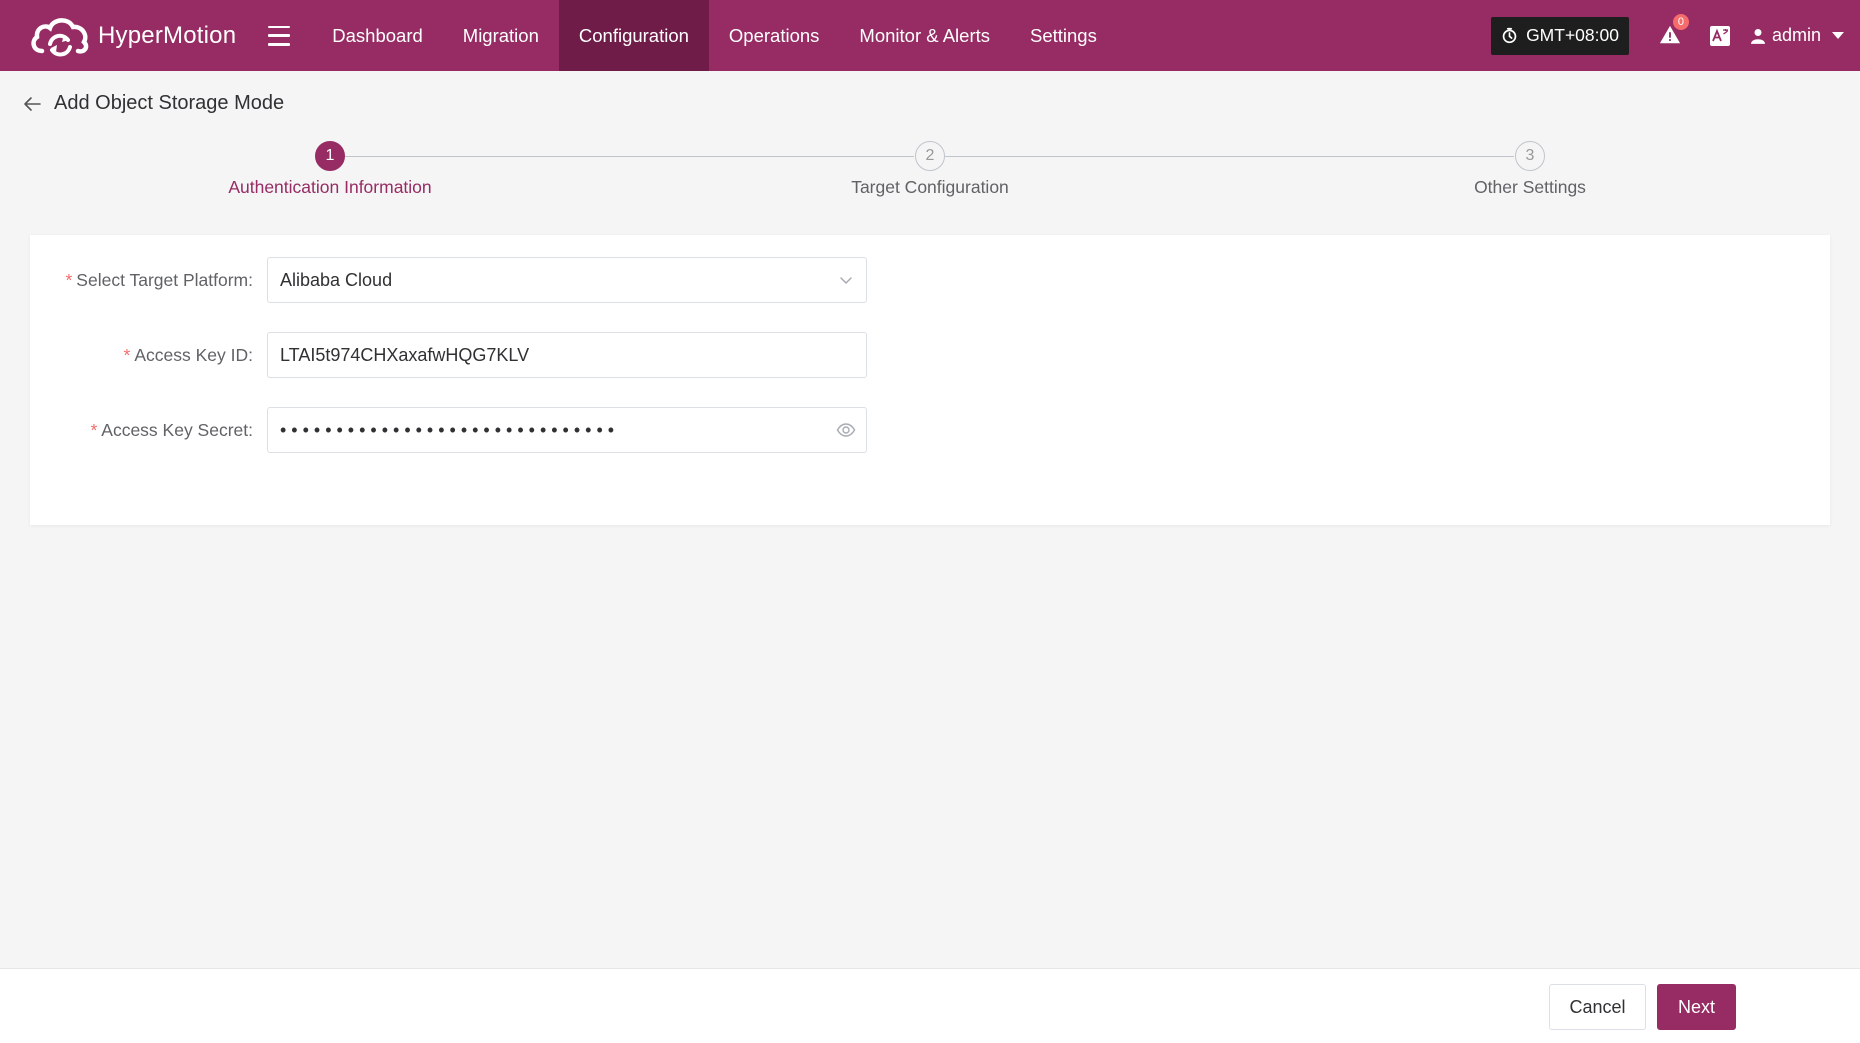  I want to click on timezone-label: GMT+08:00, so click(1572, 35).